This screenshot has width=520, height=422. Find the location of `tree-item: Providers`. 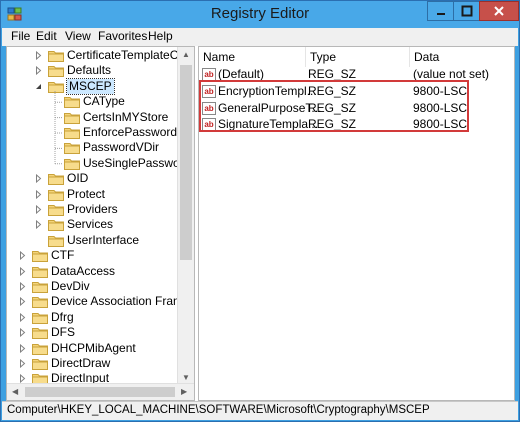

tree-item: Providers is located at coordinates (92, 209).